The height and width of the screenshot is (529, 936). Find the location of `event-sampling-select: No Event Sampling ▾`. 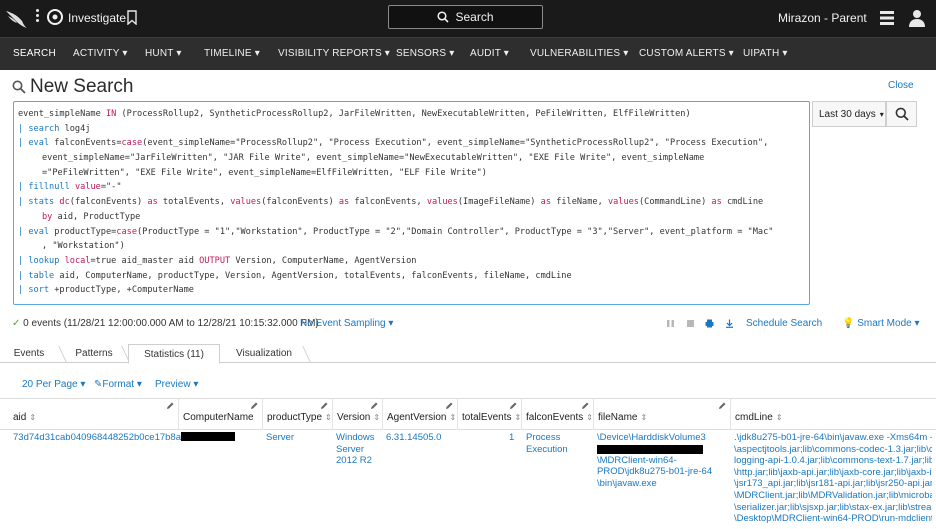

event-sampling-select: No Event Sampling ▾ is located at coordinates (346, 323).